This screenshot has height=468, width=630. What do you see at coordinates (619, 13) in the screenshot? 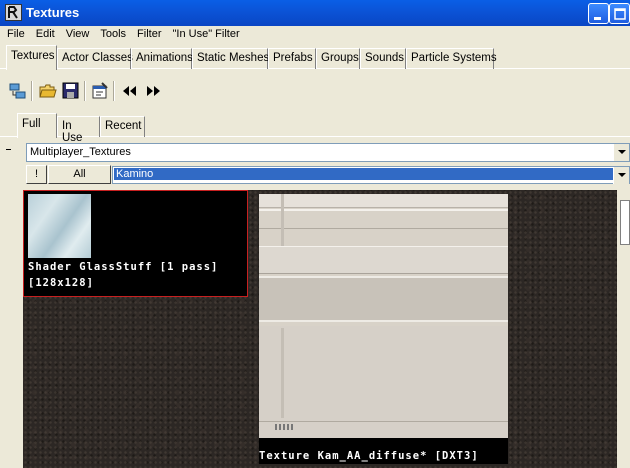
I see `maximize-button` at bounding box center [619, 13].